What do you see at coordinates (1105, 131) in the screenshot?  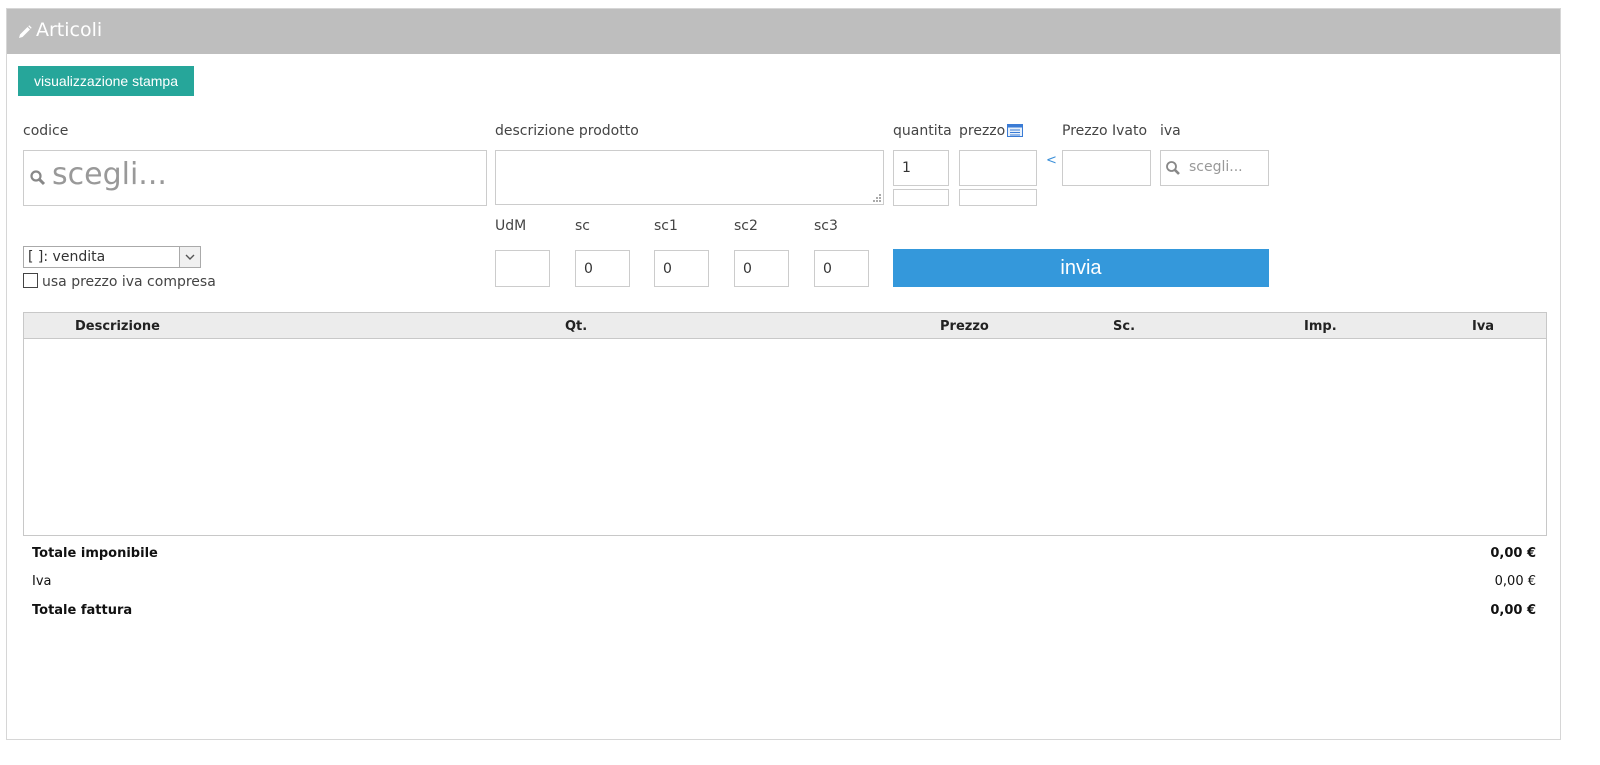 I see `prezzo-ivato-label: Prezzo Ivato` at bounding box center [1105, 131].